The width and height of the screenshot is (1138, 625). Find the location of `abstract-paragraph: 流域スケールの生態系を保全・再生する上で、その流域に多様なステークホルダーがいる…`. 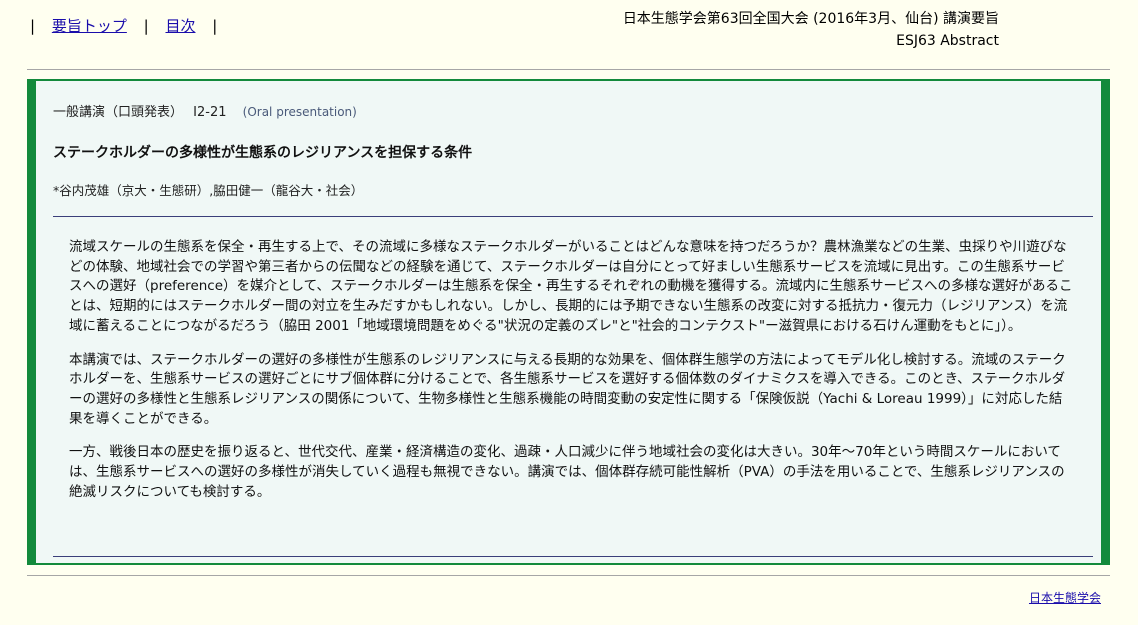

abstract-paragraph: 流域スケールの生態系を保全・再生する上で、その流域に多様なステークホルダーがいる… is located at coordinates (571, 286).